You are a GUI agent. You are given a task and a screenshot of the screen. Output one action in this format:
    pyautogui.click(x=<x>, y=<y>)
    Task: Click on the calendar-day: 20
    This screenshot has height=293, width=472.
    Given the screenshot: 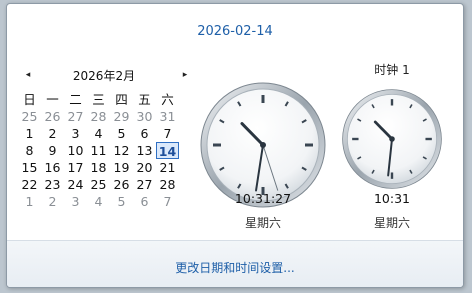 What is the action you would take?
    pyautogui.click(x=144, y=167)
    